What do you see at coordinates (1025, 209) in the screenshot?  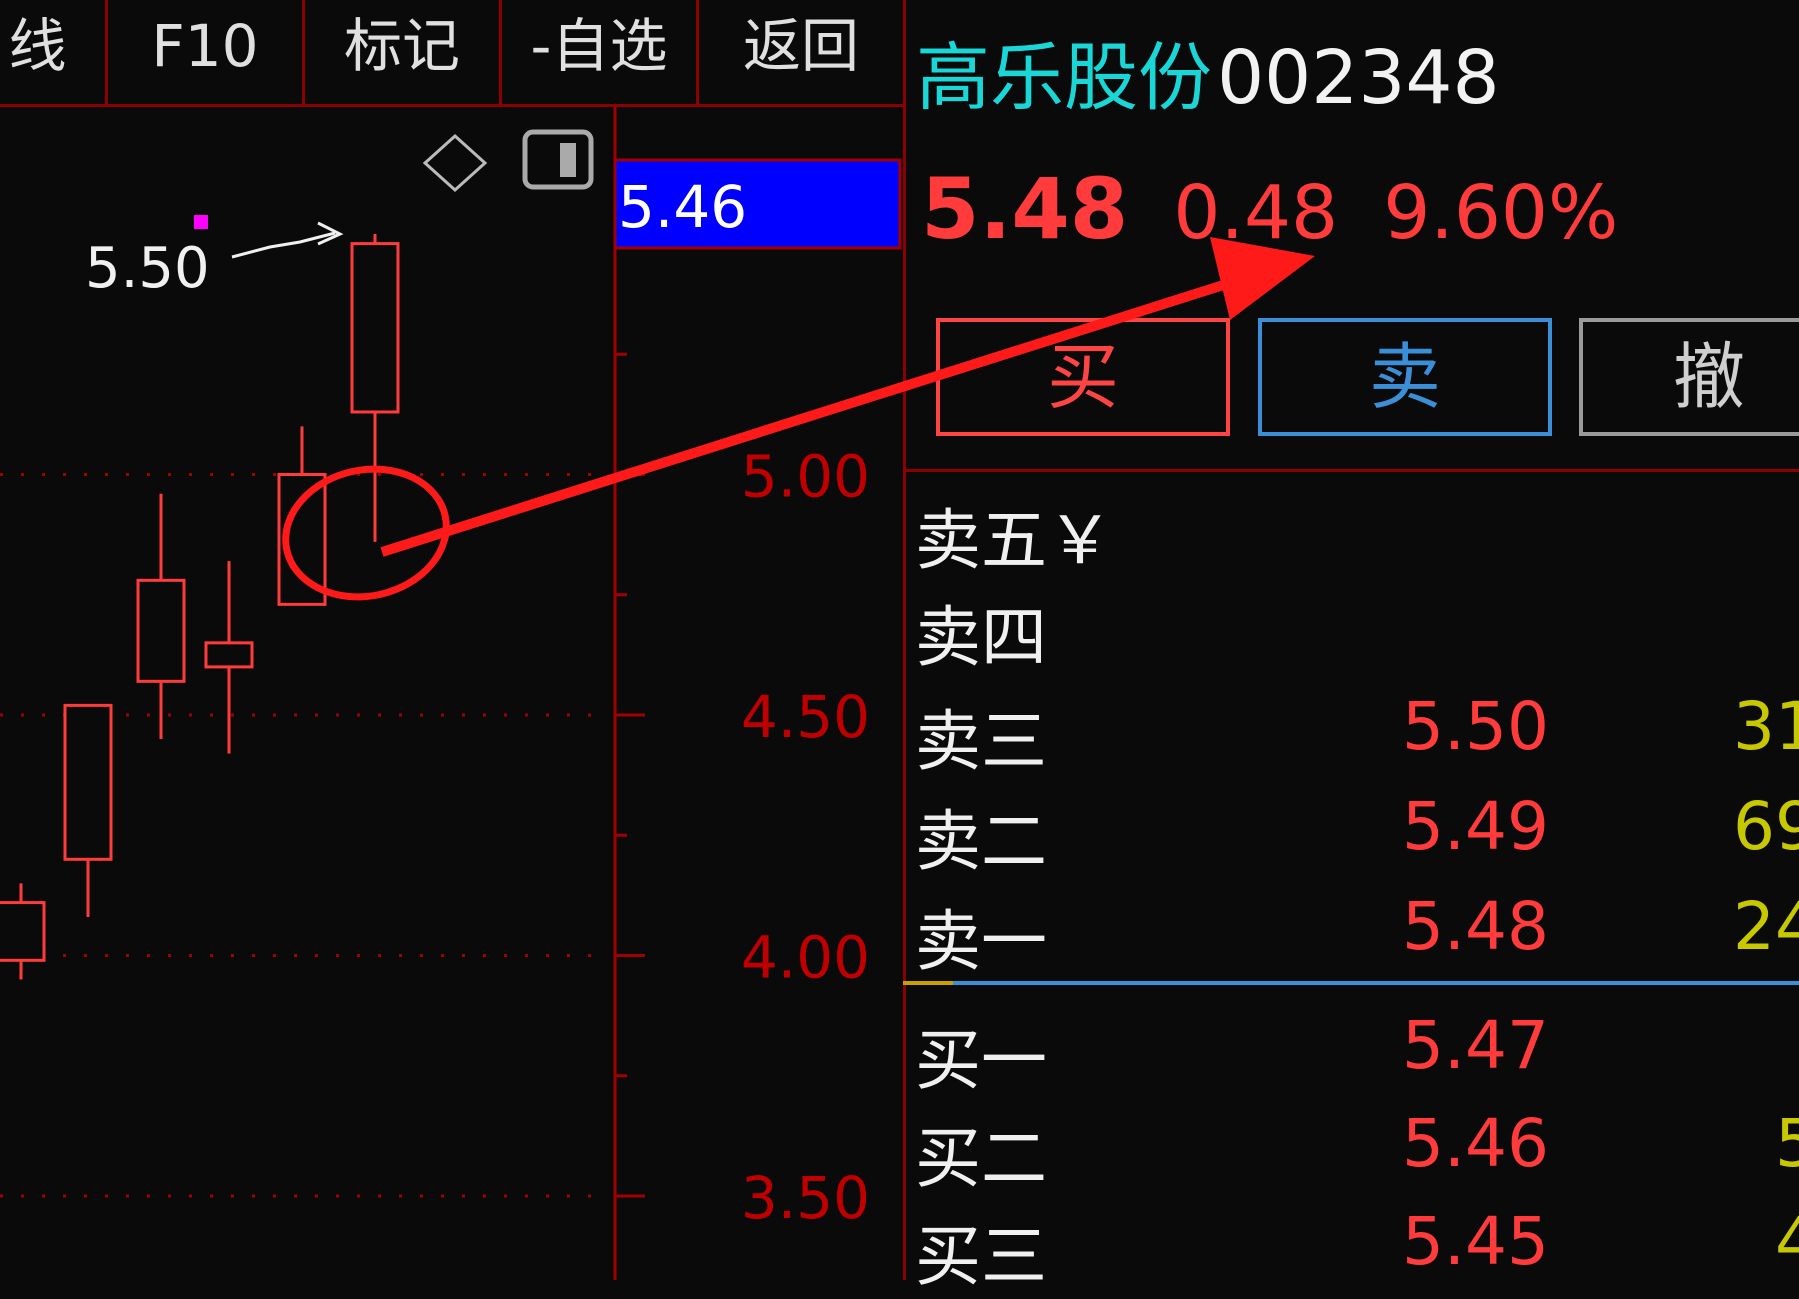 I see `last-price: 5.48` at bounding box center [1025, 209].